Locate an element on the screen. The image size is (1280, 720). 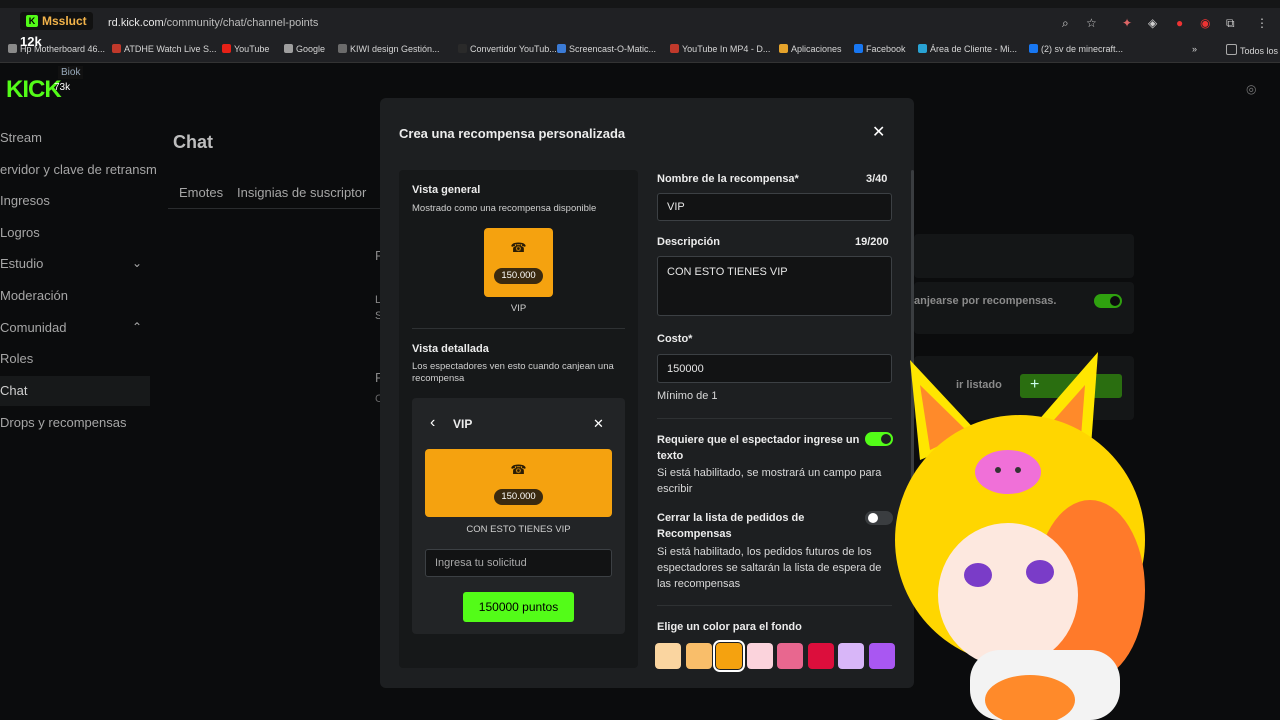
menu-icon: ⋮ is located at coordinates (1262, 23).